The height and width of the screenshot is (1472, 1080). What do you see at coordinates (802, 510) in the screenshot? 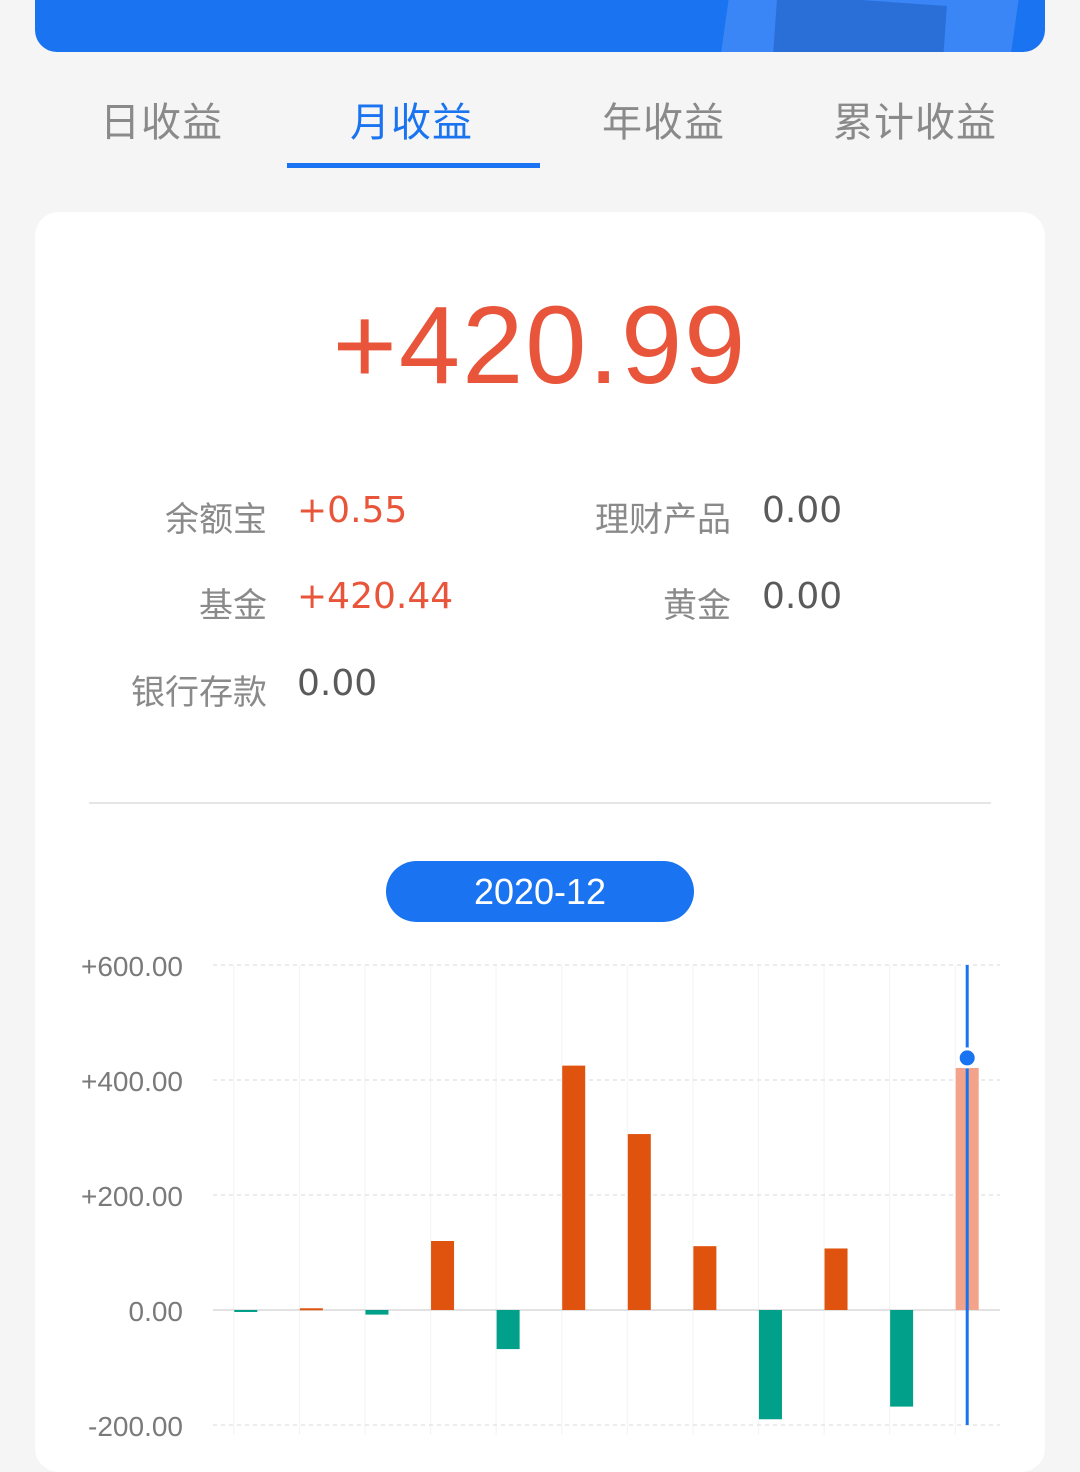
I see `wealth-products-value: 0.00` at bounding box center [802, 510].